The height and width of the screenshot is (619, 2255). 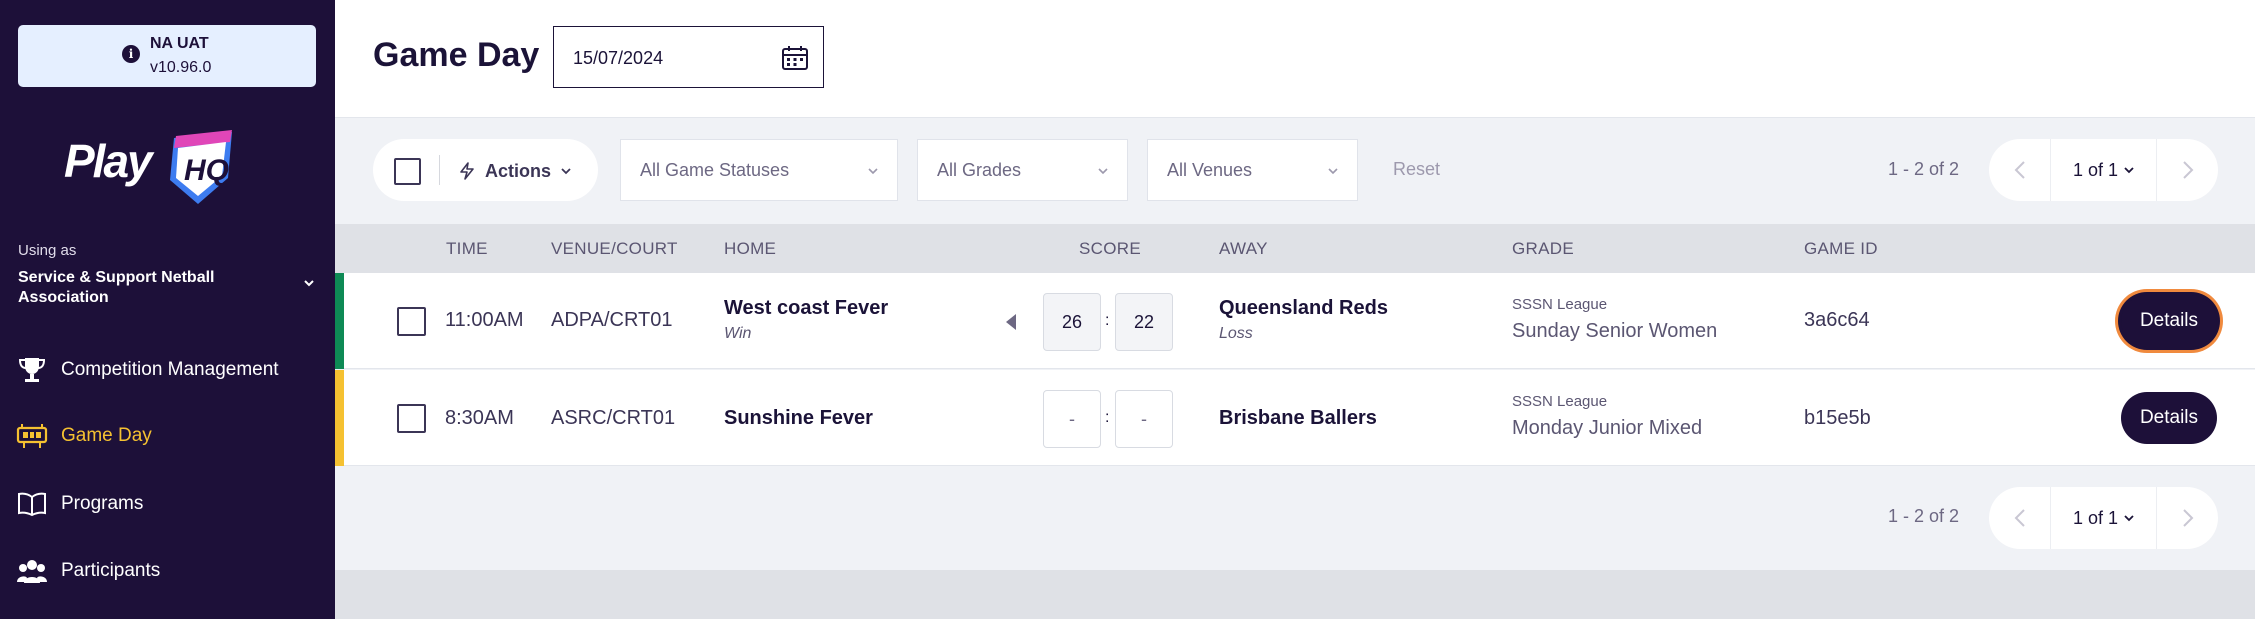 What do you see at coordinates (1210, 170) in the screenshot?
I see `venue-filter-label: All Venues` at bounding box center [1210, 170].